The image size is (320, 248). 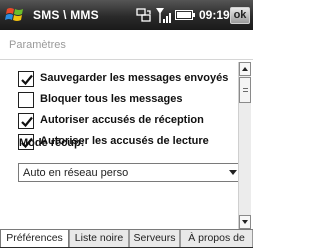 What do you see at coordinates (245, 69) in the screenshot?
I see `scroll-up-button` at bounding box center [245, 69].